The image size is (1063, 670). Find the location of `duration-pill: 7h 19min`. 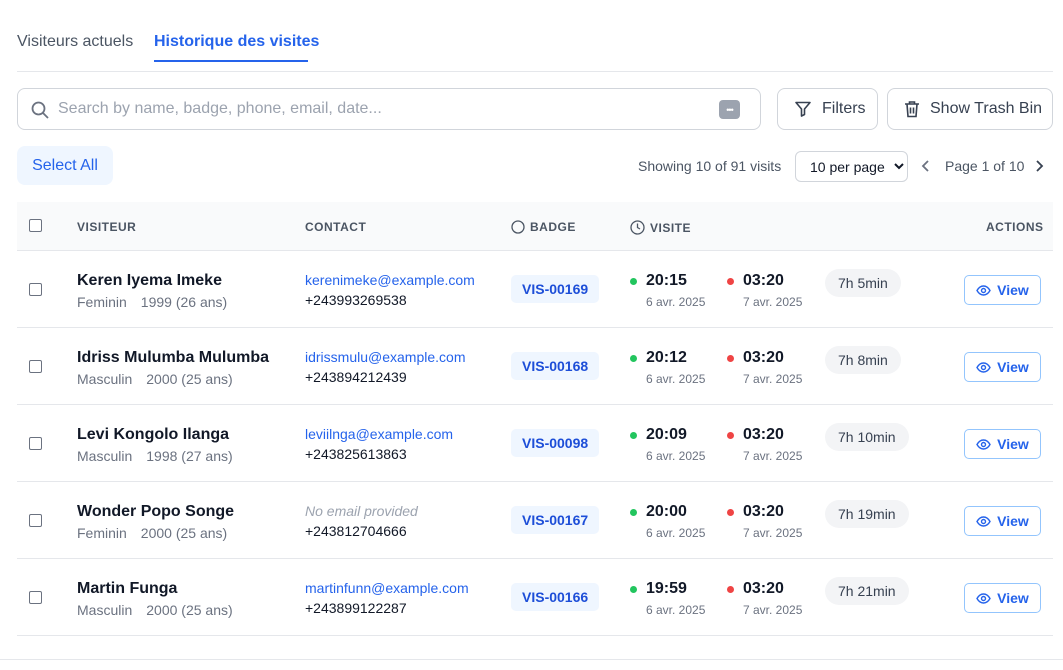

duration-pill: 7h 19min is located at coordinates (867, 514).